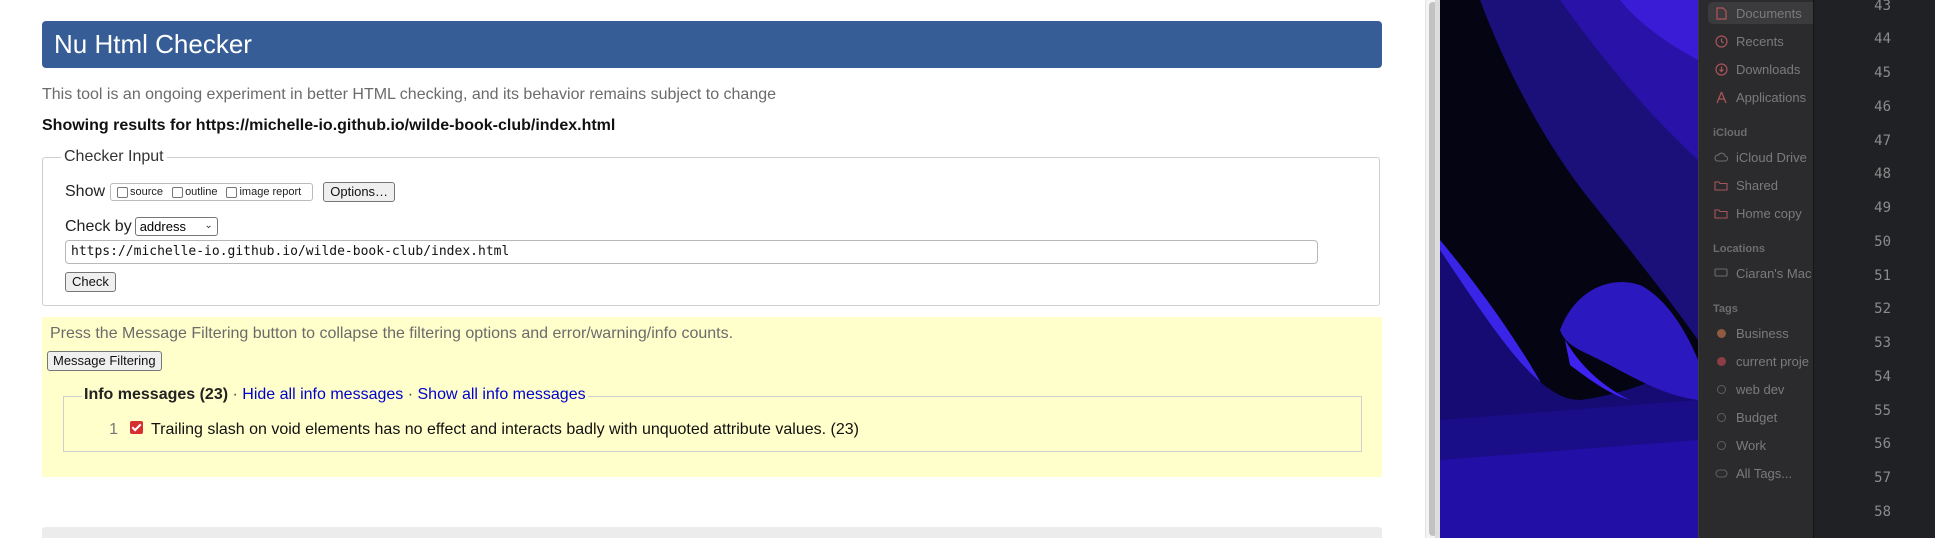  What do you see at coordinates (136, 427) in the screenshot?
I see `message-checkbox` at bounding box center [136, 427].